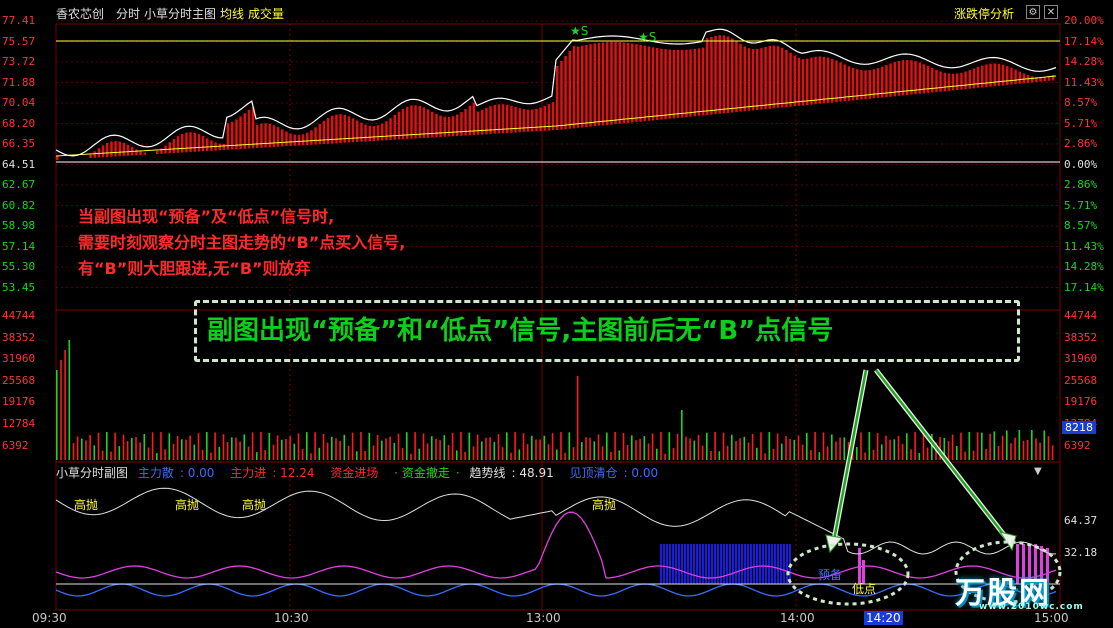 Image resolution: width=1113 pixels, height=628 pixels. Describe the element at coordinates (49, 618) in the screenshot. I see `time-label-0930: 09:30` at that location.